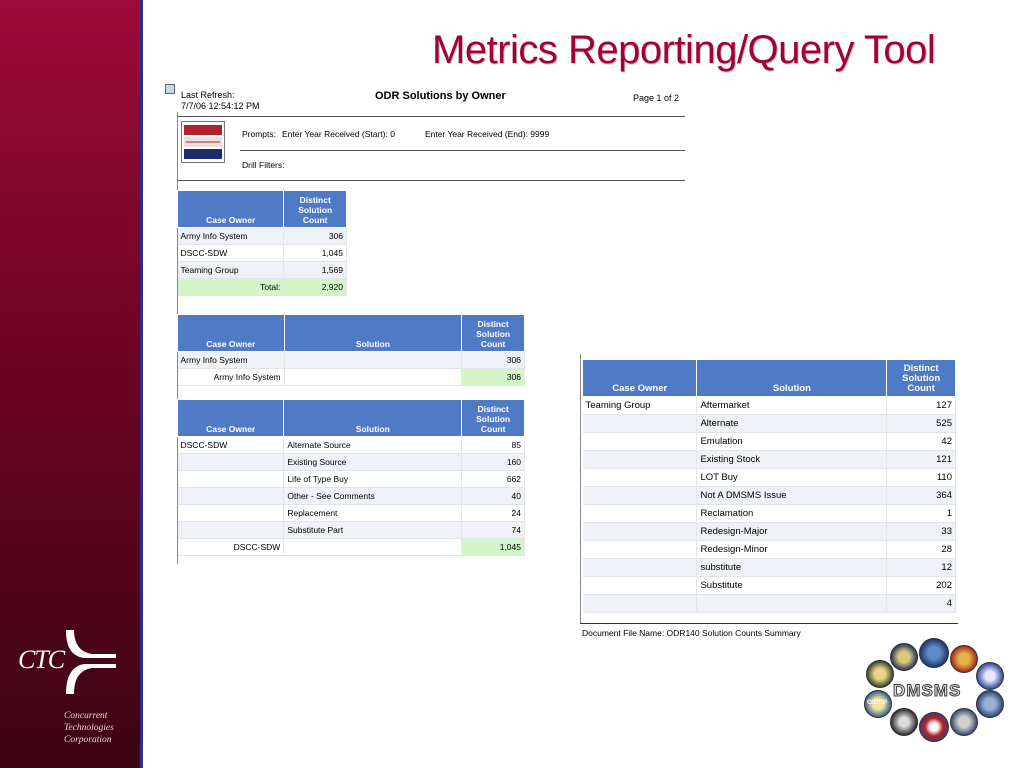 Image resolution: width=1024 pixels, height=768 pixels. What do you see at coordinates (921, 531) in the screenshot?
I see `count-cell: 33` at bounding box center [921, 531].